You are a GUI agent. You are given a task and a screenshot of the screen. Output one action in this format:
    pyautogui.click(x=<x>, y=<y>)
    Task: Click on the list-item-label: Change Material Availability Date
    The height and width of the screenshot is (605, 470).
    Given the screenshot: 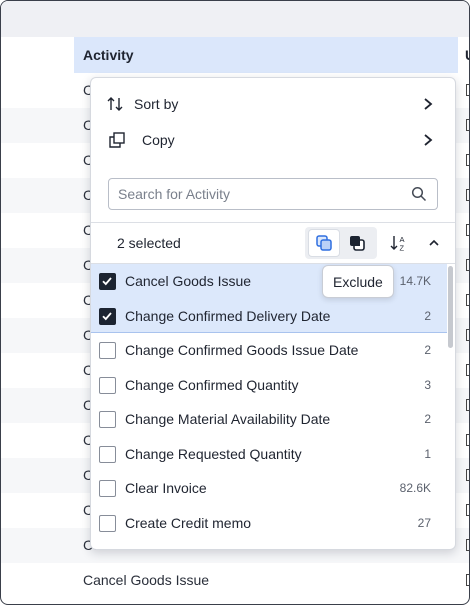 What is the action you would take?
    pyautogui.click(x=228, y=419)
    